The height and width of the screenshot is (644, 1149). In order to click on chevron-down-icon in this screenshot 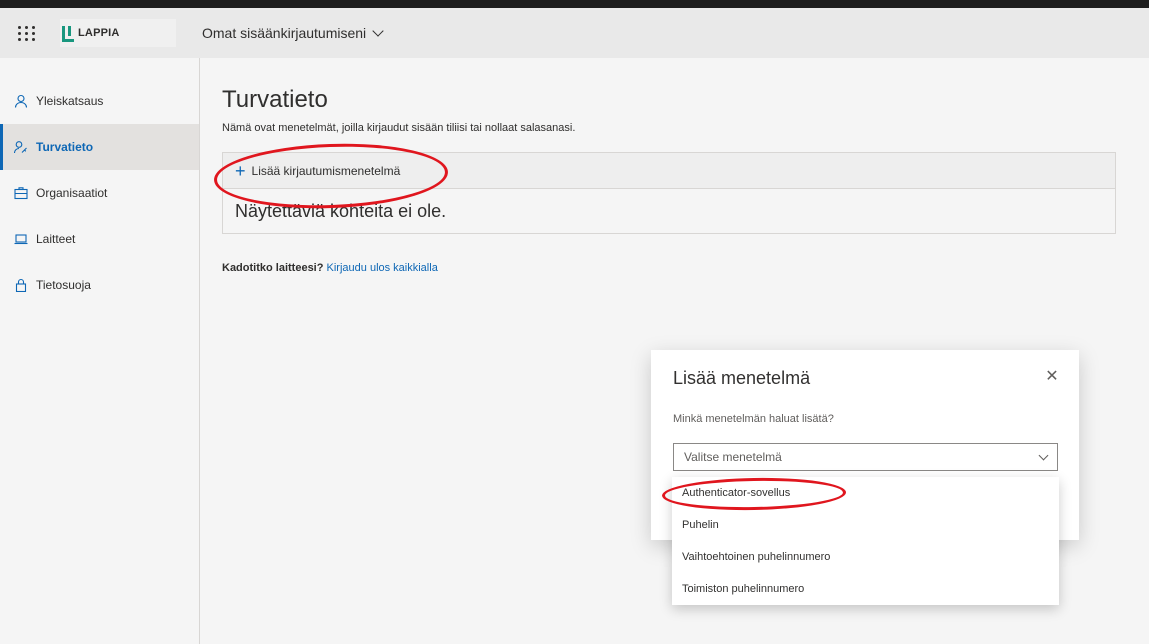, I will do `click(1043, 455)`.